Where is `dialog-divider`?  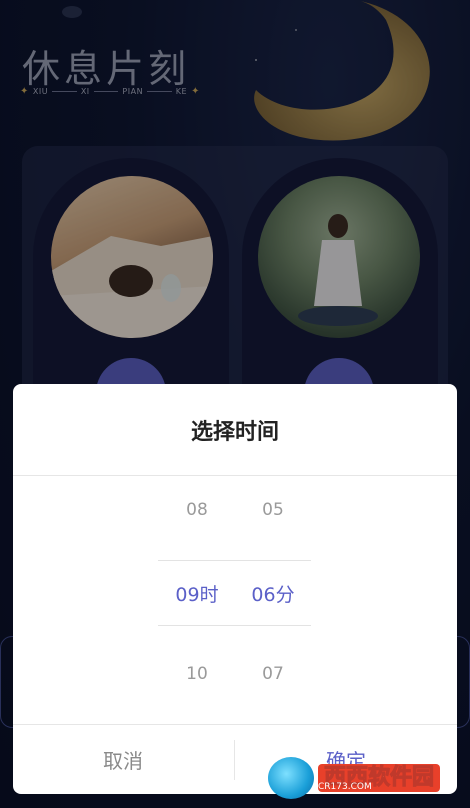
dialog-divider is located at coordinates (235, 475).